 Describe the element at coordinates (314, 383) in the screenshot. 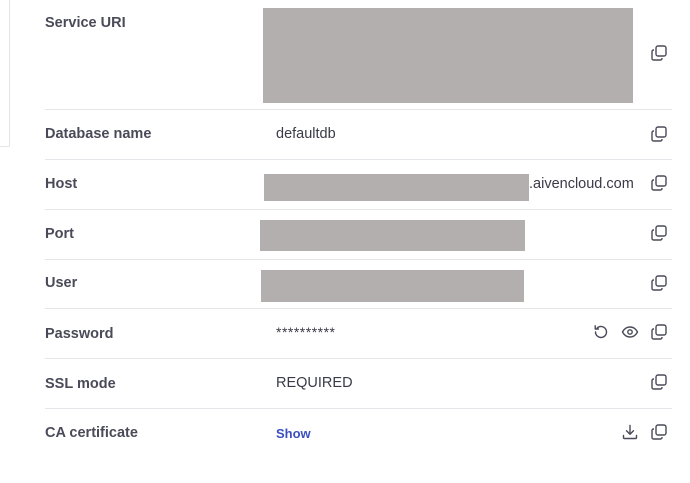

I see `ssl-mode-value: REQUIRED` at that location.